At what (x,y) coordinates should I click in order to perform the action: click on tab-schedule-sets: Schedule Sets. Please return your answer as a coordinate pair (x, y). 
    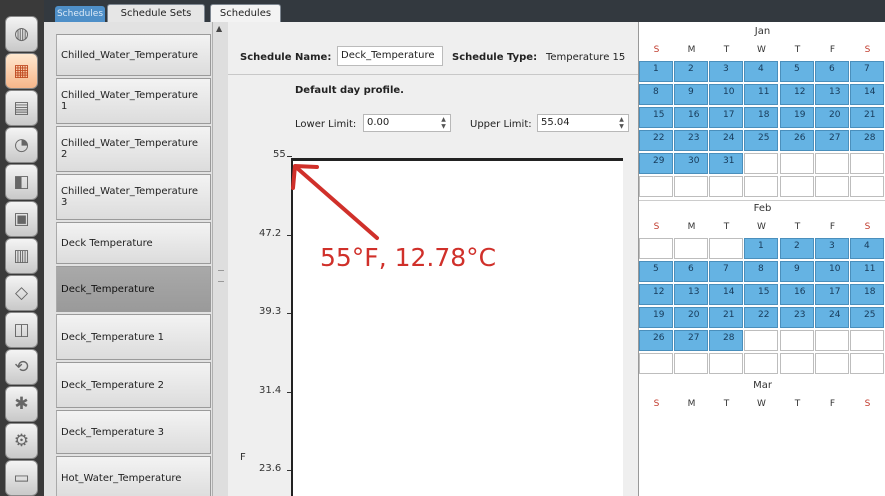
    Looking at the image, I should click on (156, 13).